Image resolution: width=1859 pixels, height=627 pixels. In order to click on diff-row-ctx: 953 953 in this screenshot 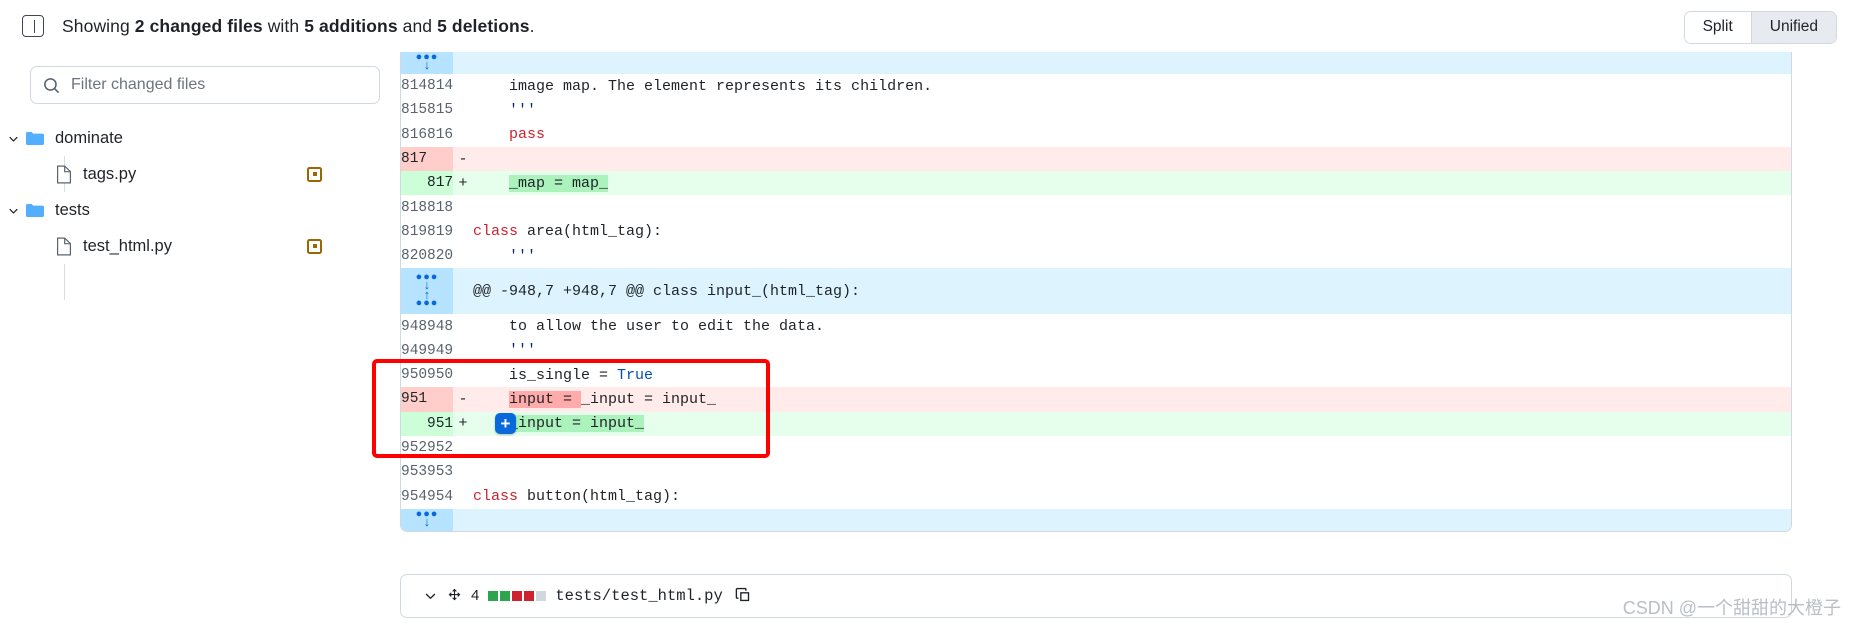, I will do `click(1096, 472)`.